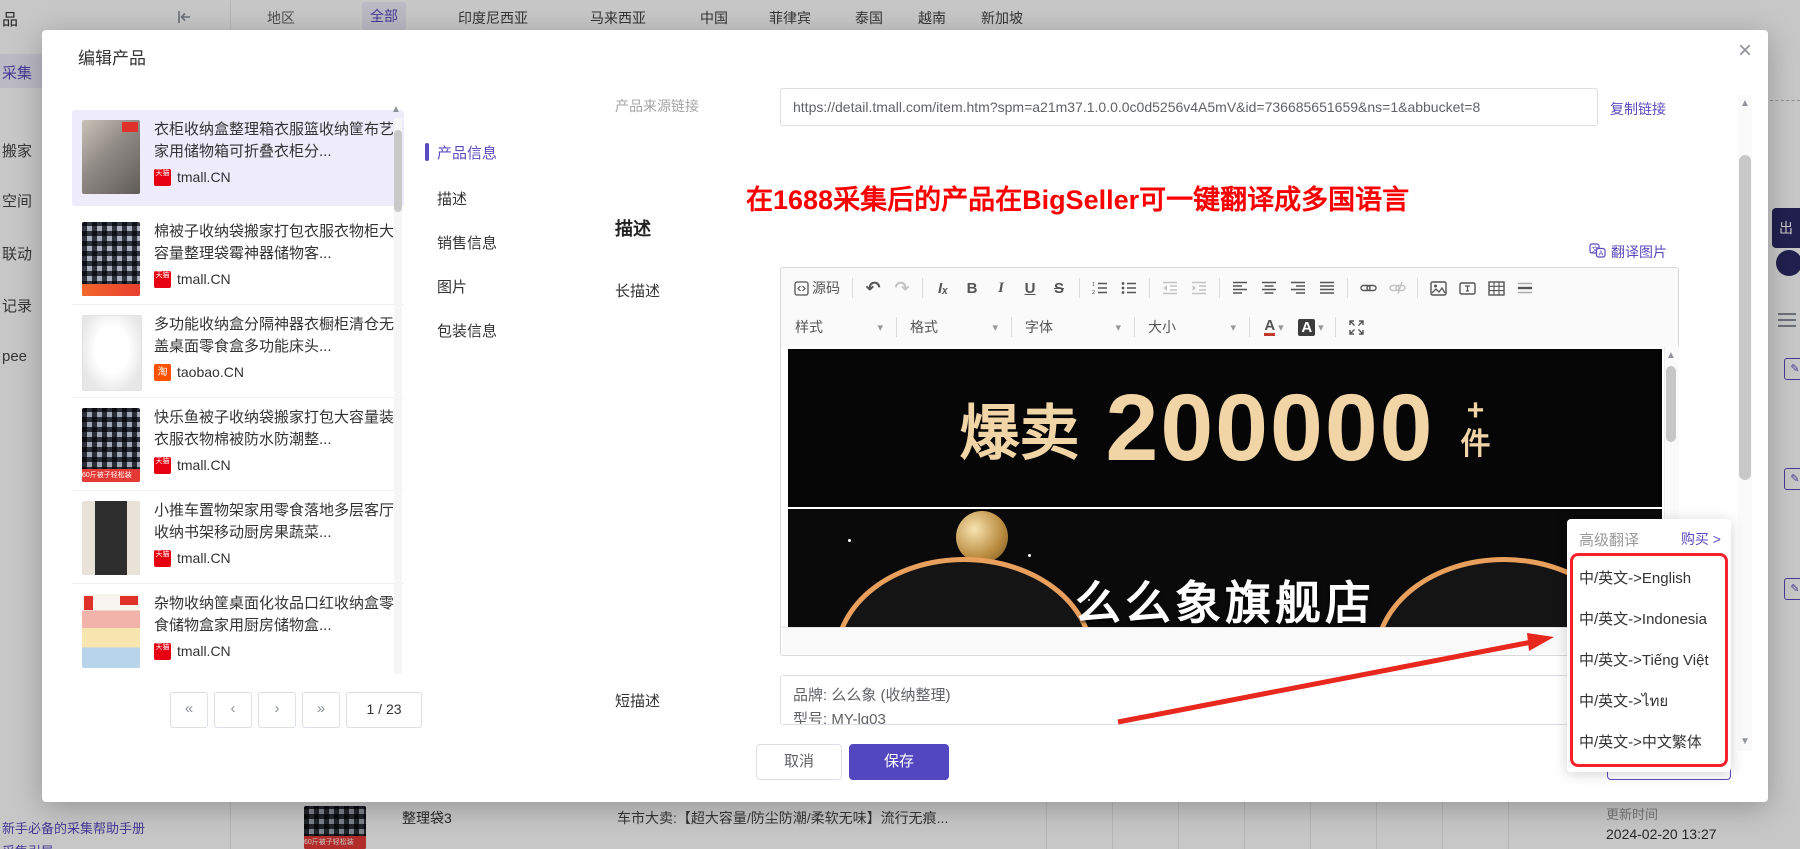  I want to click on cancel-button: 取消, so click(799, 762).